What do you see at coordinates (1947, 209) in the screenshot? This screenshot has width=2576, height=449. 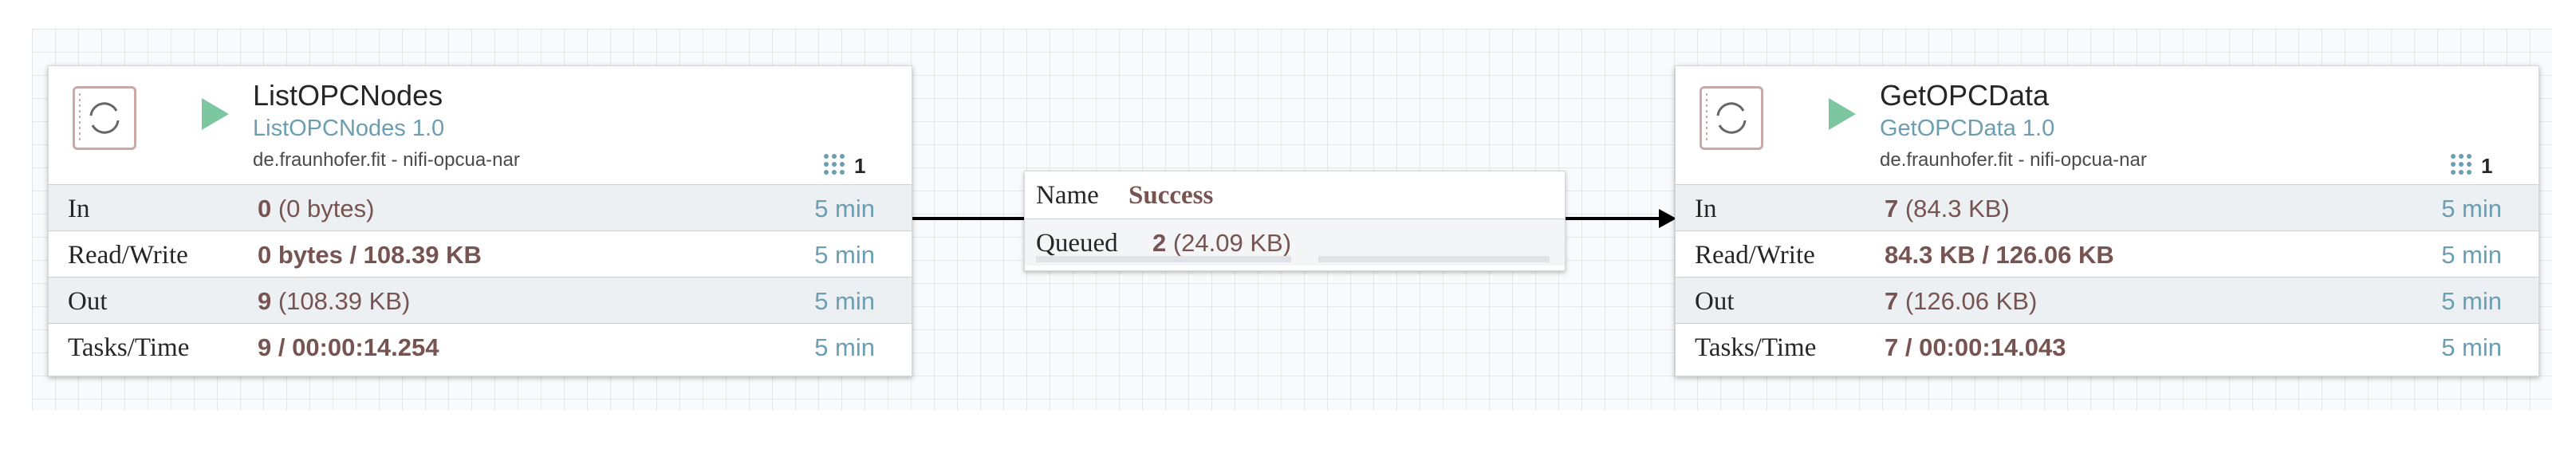 I see `stat-value: 7 (84.3 KB)` at bounding box center [1947, 209].